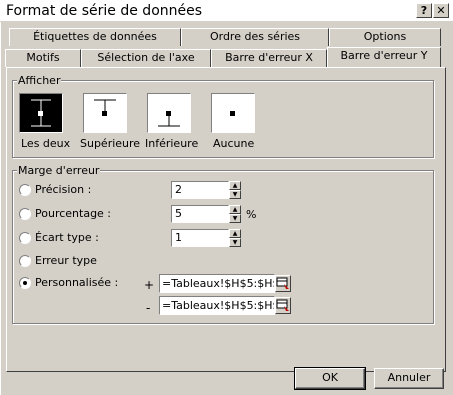  What do you see at coordinates (25, 214) in the screenshot?
I see `pourcentage-radio` at bounding box center [25, 214].